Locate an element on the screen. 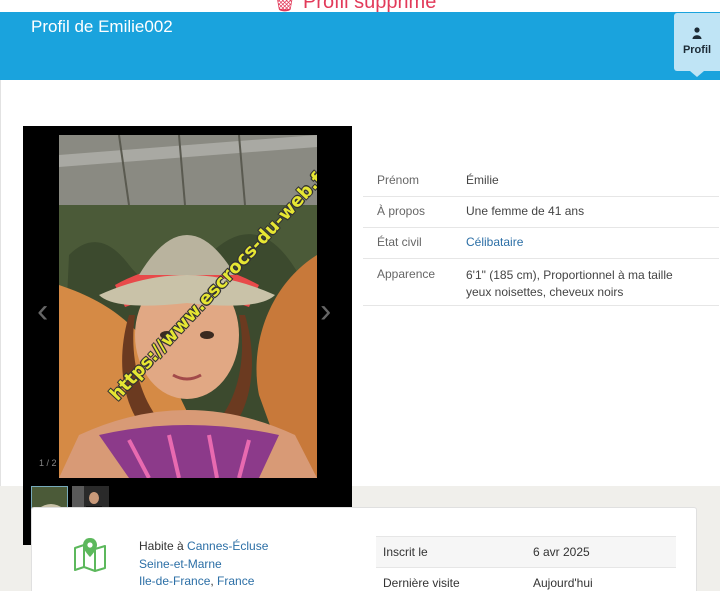  detail-row-etat-civil: État civil Célibataire is located at coordinates (541, 243).